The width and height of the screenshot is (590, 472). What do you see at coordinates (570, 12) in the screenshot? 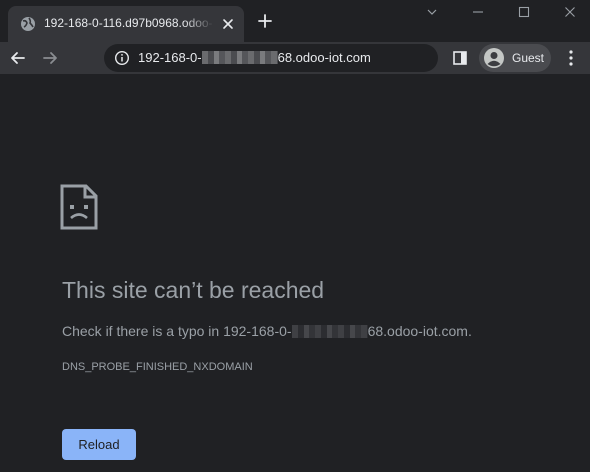
I see `close-window-icon` at bounding box center [570, 12].